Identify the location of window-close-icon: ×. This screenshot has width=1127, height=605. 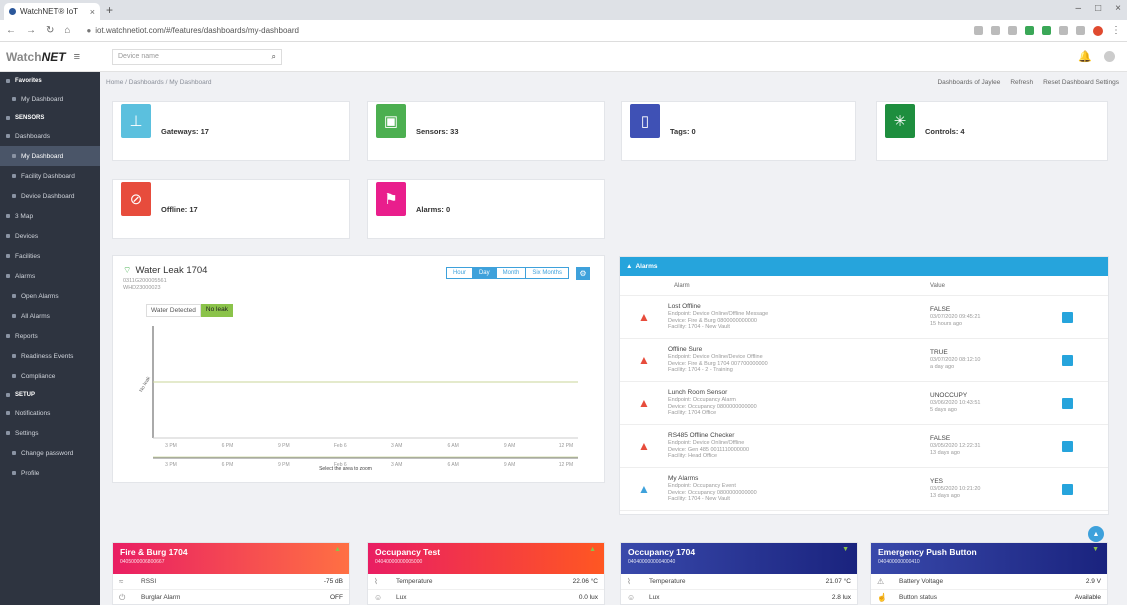
(1118, 8).